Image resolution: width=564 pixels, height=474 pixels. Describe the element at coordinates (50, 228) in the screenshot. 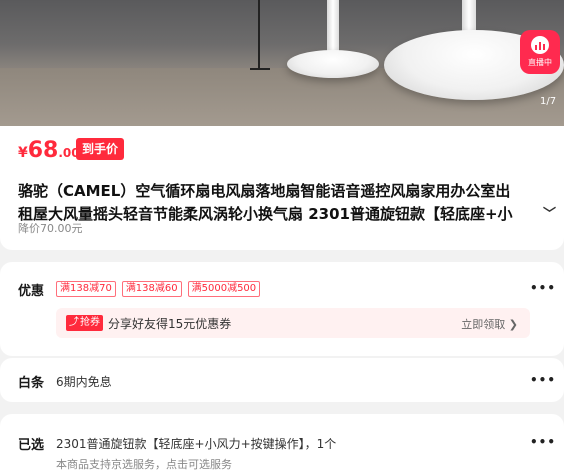

I see `price-drop-note: 降价70.00元` at that location.